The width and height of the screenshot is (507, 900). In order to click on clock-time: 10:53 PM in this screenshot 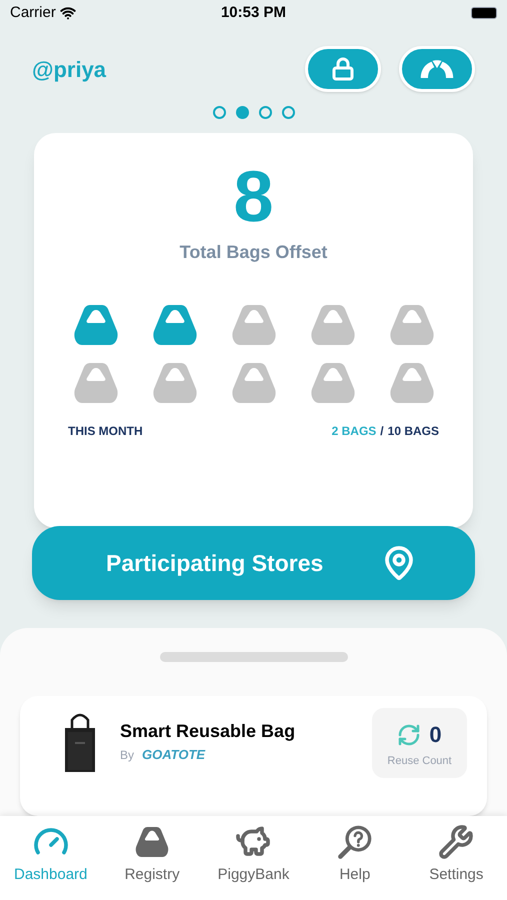, I will do `click(253, 12)`.